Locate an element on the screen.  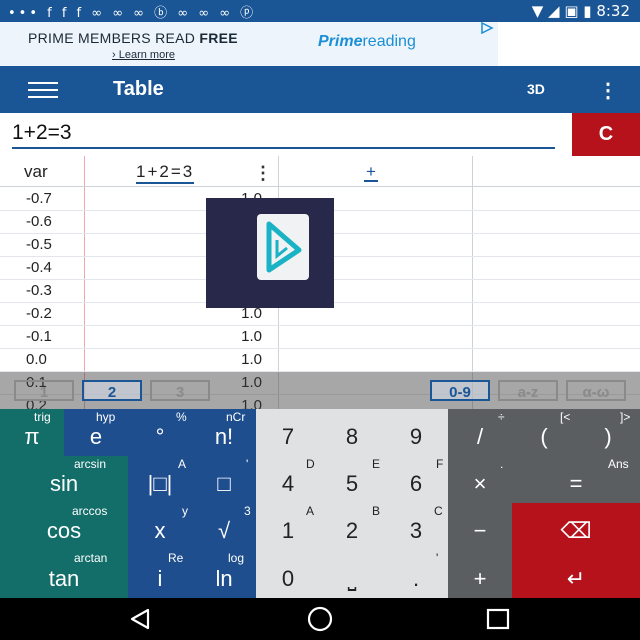
column-header-expression: 1+2=3 is located at coordinates (165, 173).